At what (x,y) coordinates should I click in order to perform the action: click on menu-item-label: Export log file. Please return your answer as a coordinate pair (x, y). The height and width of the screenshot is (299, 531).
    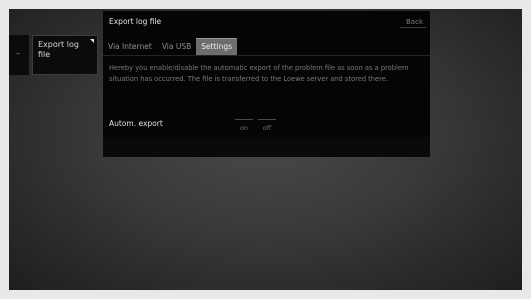
    Looking at the image, I should click on (58, 49).